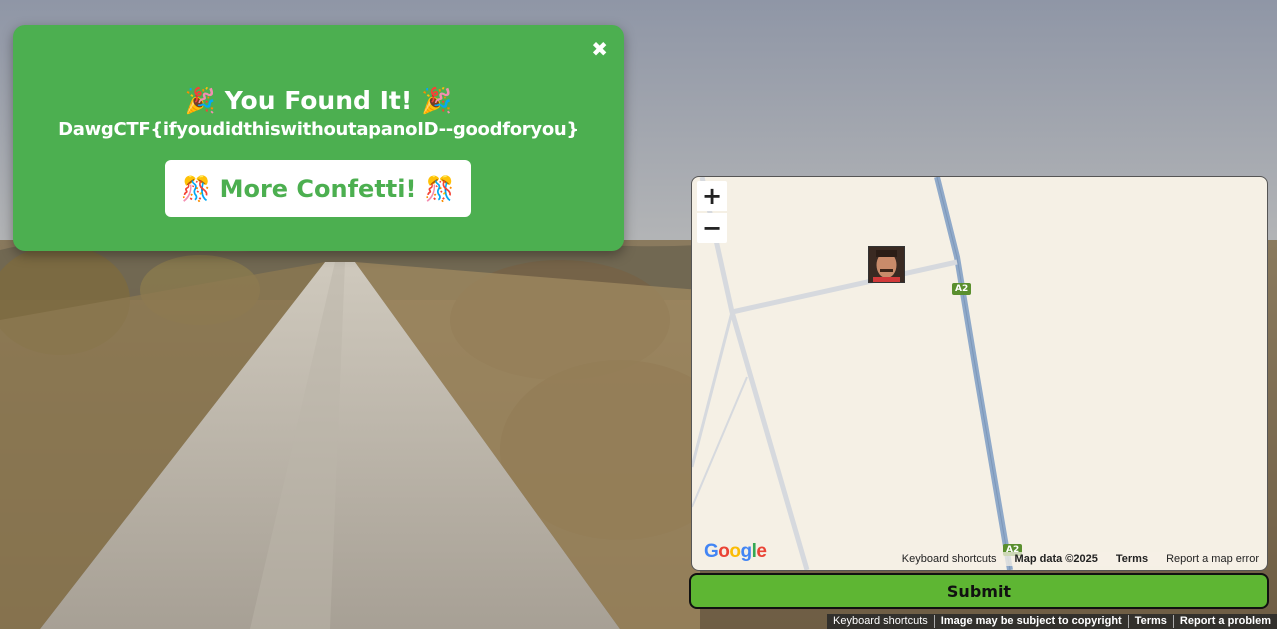  What do you see at coordinates (1212, 559) in the screenshot?
I see `report-map-error-link: Report a map error` at bounding box center [1212, 559].